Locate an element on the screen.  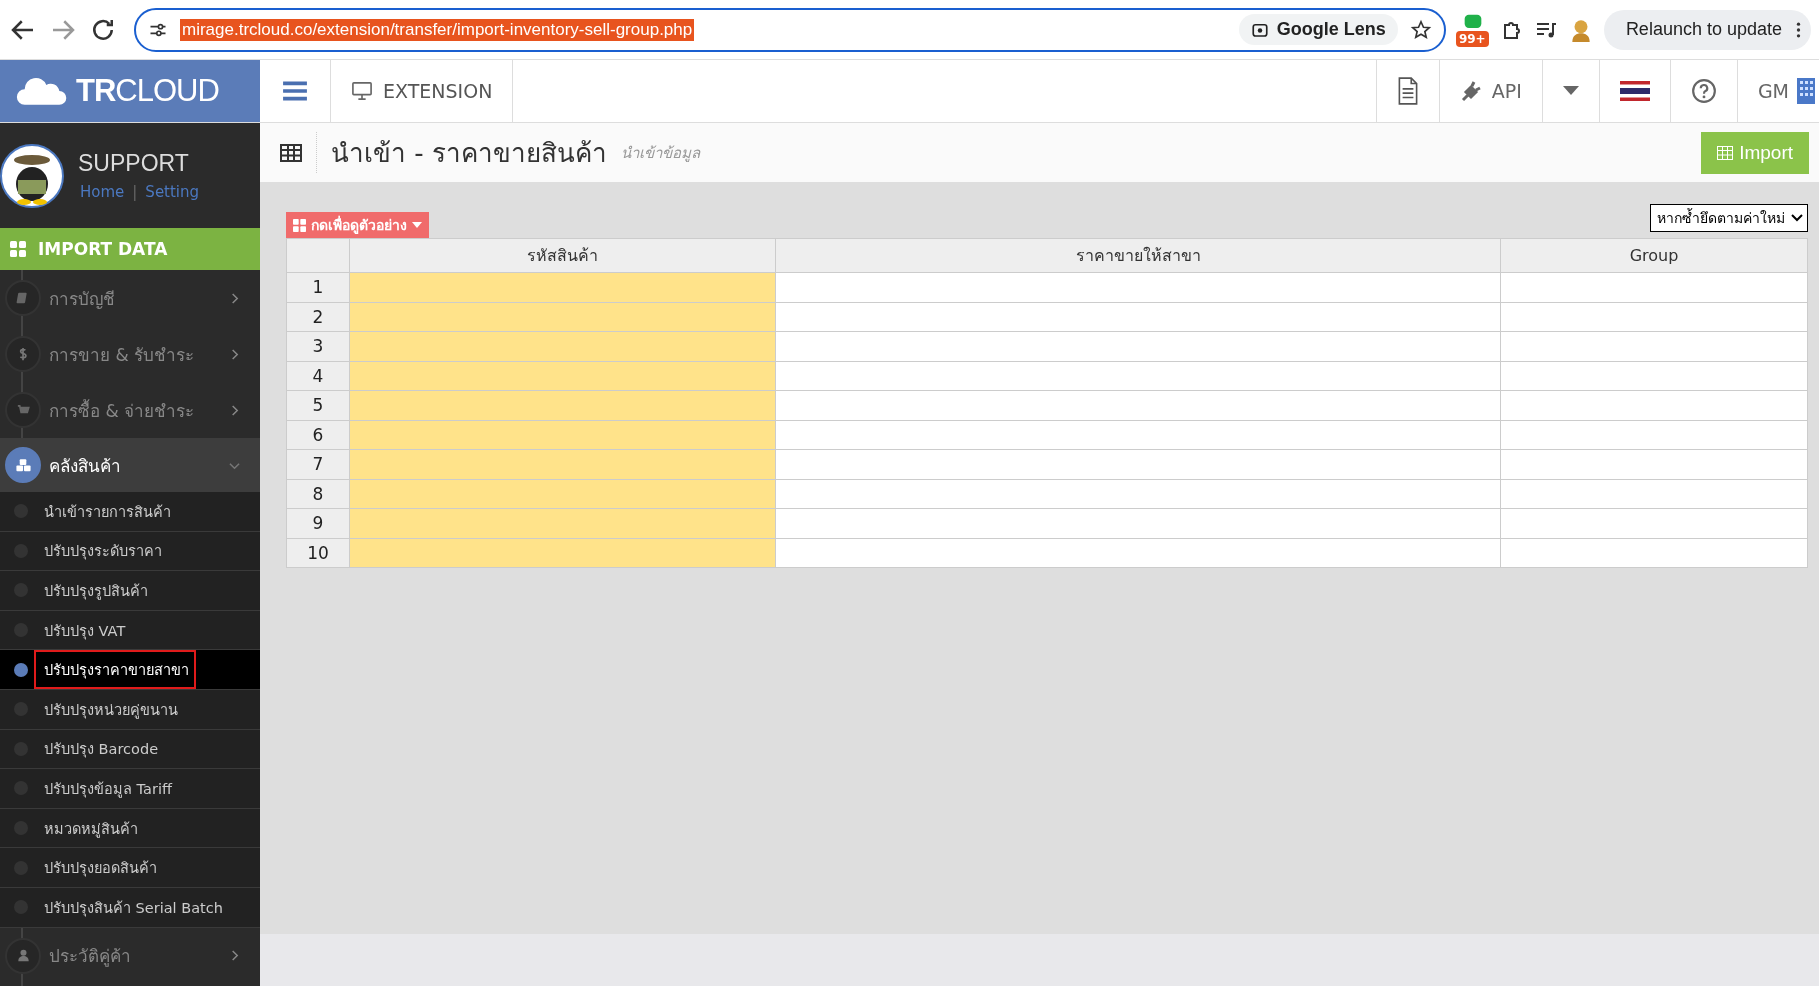
sidebar-item: การซื้อ & จ่ายชำระ is located at coordinates (130, 410).